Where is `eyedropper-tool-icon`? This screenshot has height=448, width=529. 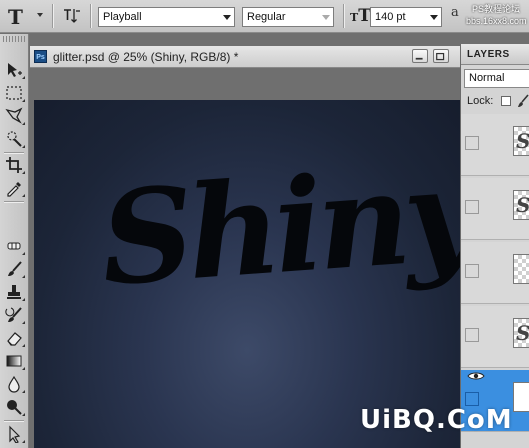
eyedropper-tool-icon is located at coordinates (14, 188).